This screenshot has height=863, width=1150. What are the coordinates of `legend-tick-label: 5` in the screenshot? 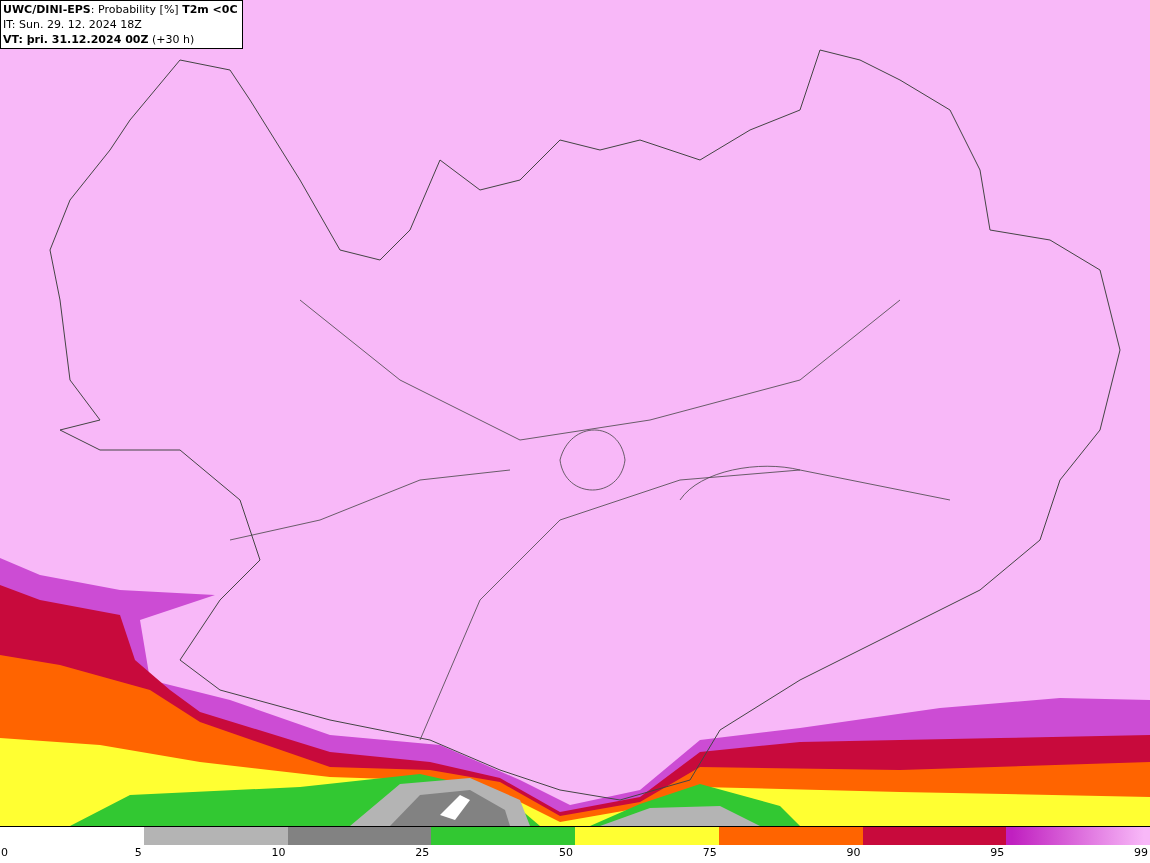 It's located at (138, 853).